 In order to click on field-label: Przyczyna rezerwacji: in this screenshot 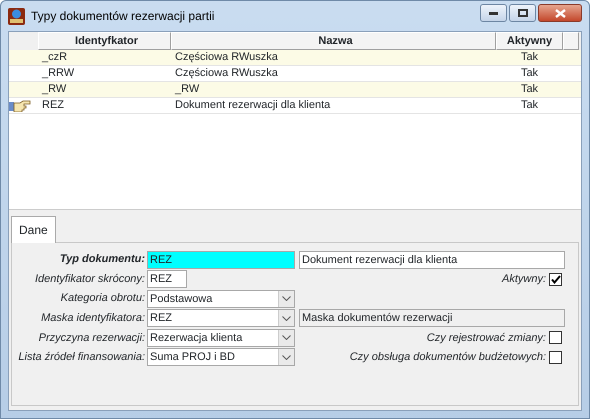, I will do `click(92, 338)`.